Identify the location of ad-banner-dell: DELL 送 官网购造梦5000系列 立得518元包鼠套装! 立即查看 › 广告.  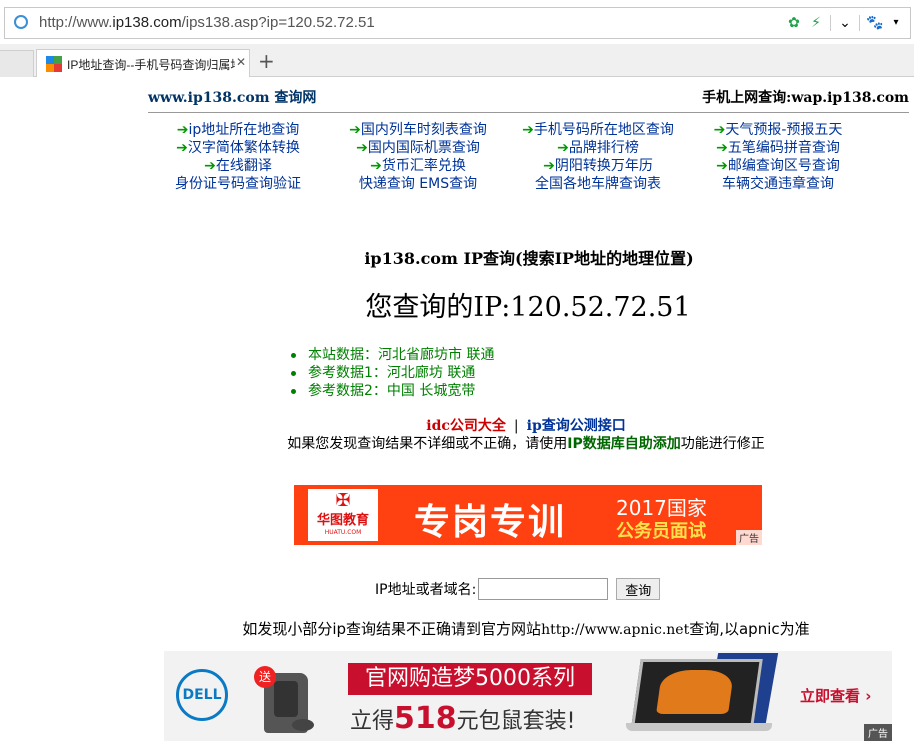
(528, 696).